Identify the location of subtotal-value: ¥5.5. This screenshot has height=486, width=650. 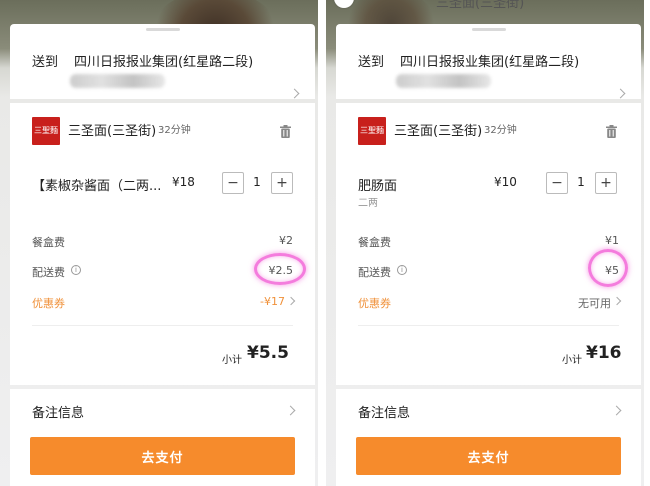
(268, 353).